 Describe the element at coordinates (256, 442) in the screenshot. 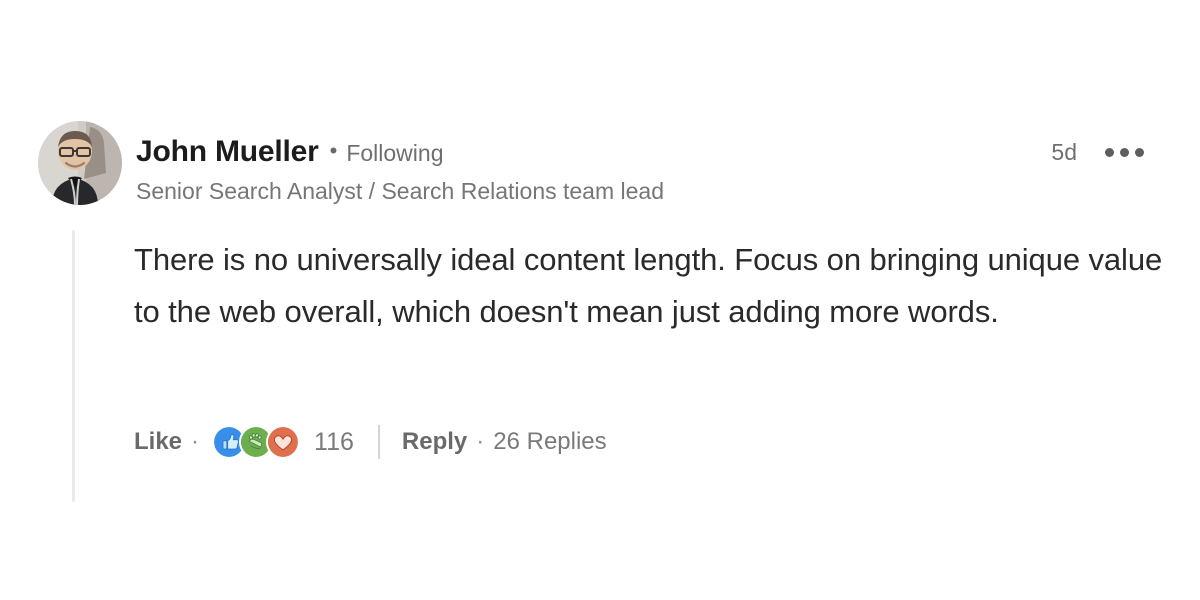

I see `reactions-group` at that location.